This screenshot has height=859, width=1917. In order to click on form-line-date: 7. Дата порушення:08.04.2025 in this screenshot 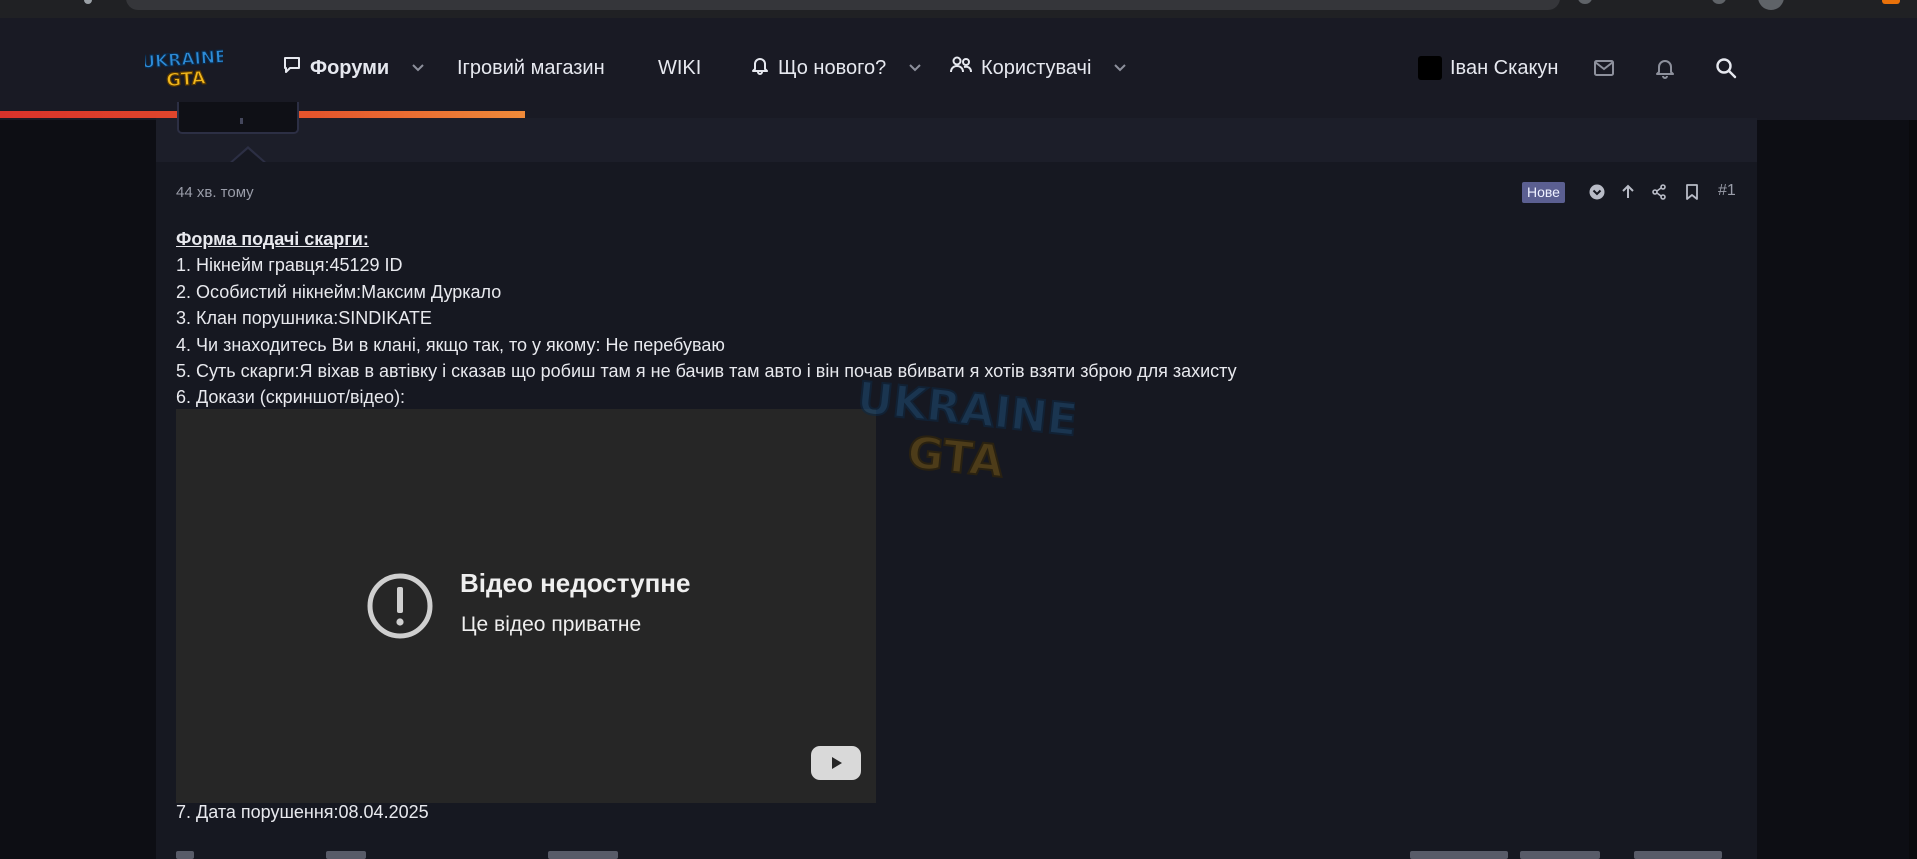, I will do `click(302, 812)`.